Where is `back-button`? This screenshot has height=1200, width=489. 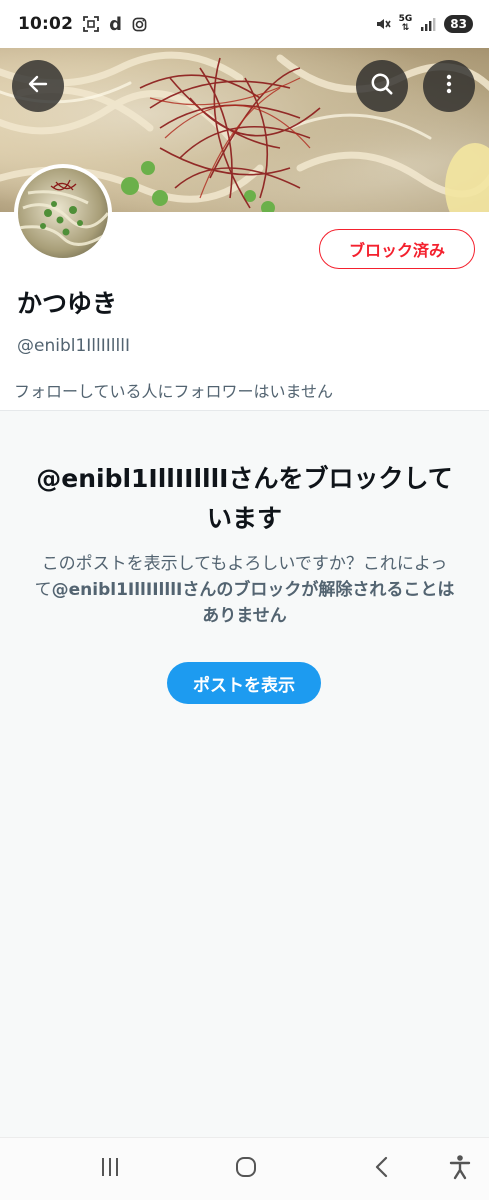 back-button is located at coordinates (38, 86).